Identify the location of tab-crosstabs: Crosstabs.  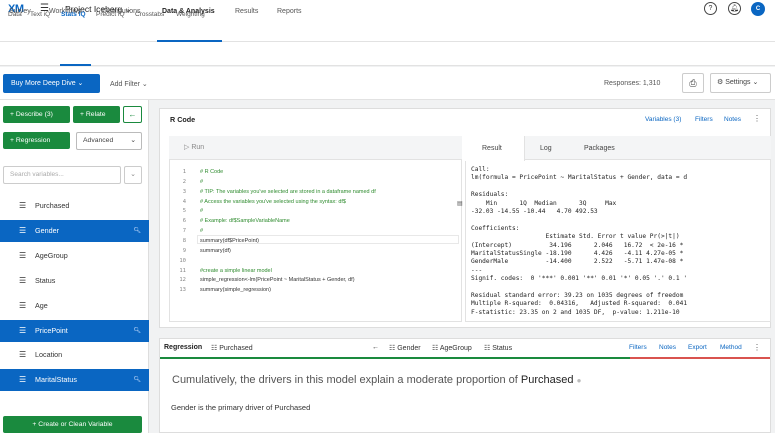
(149, 14).